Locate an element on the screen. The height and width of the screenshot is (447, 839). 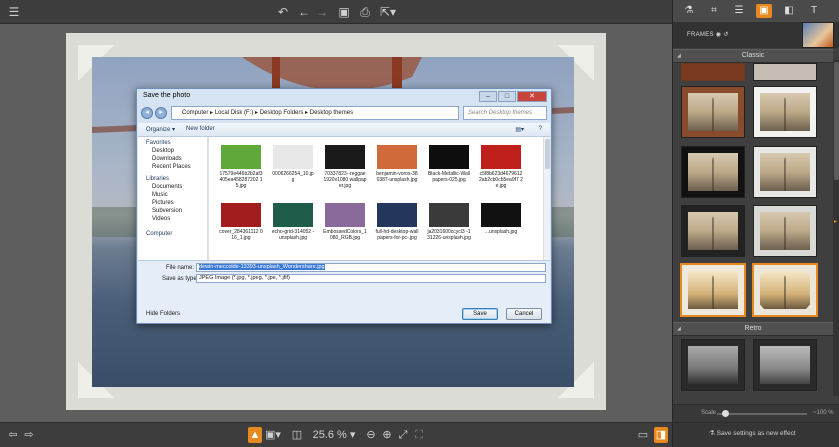
zoom-in-icon: ⊕ is located at coordinates (387, 435).